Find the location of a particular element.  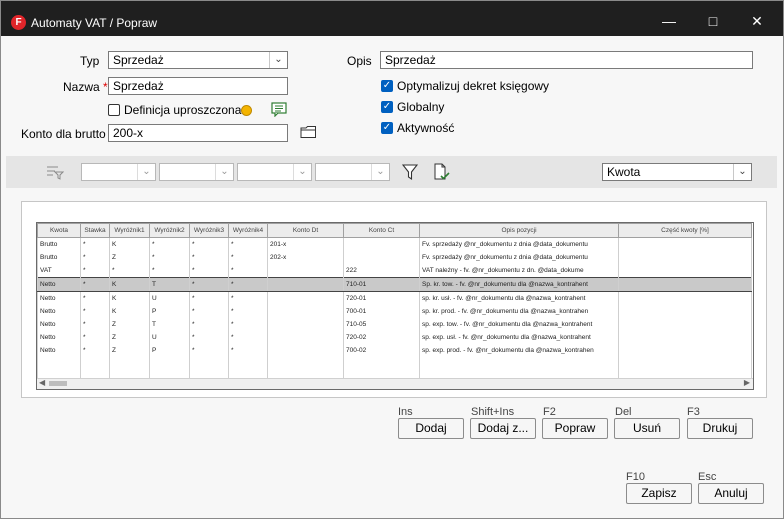

opis-input: Sprzedaż is located at coordinates (566, 60).